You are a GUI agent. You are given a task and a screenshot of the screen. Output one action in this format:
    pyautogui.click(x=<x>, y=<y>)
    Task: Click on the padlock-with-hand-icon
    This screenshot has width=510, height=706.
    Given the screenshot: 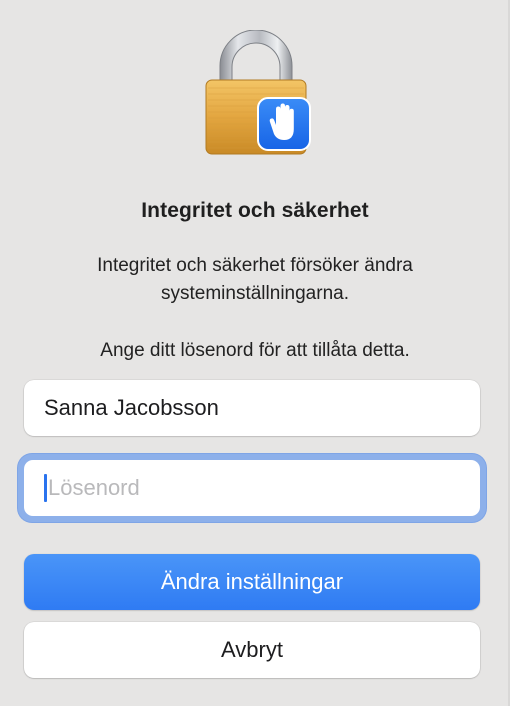 What is the action you would take?
    pyautogui.click(x=258, y=95)
    